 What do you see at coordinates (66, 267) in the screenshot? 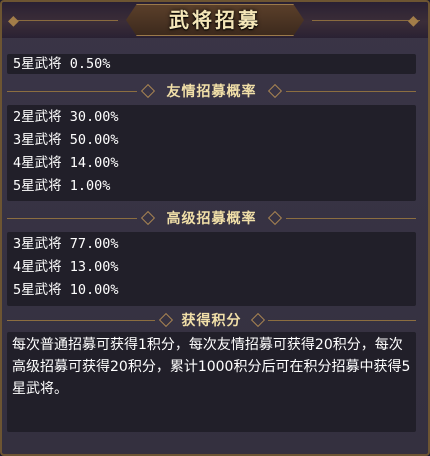
I see `rate-row: 4星武将 13.00%` at bounding box center [66, 267].